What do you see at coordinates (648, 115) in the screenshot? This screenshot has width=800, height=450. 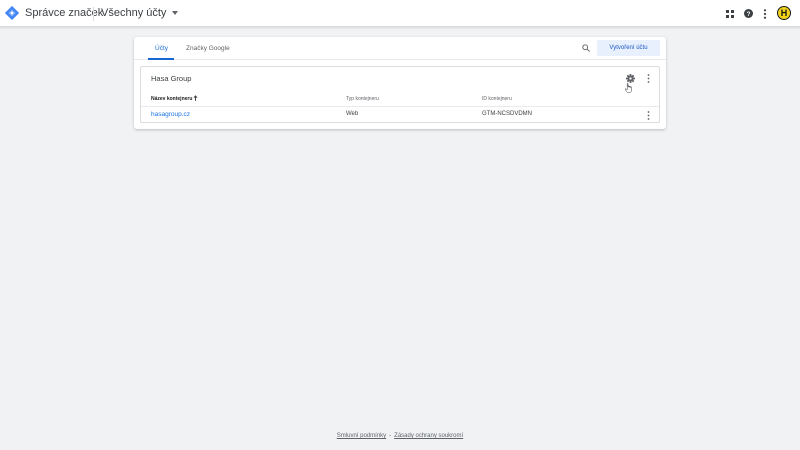 I see `row-more-icon` at bounding box center [648, 115].